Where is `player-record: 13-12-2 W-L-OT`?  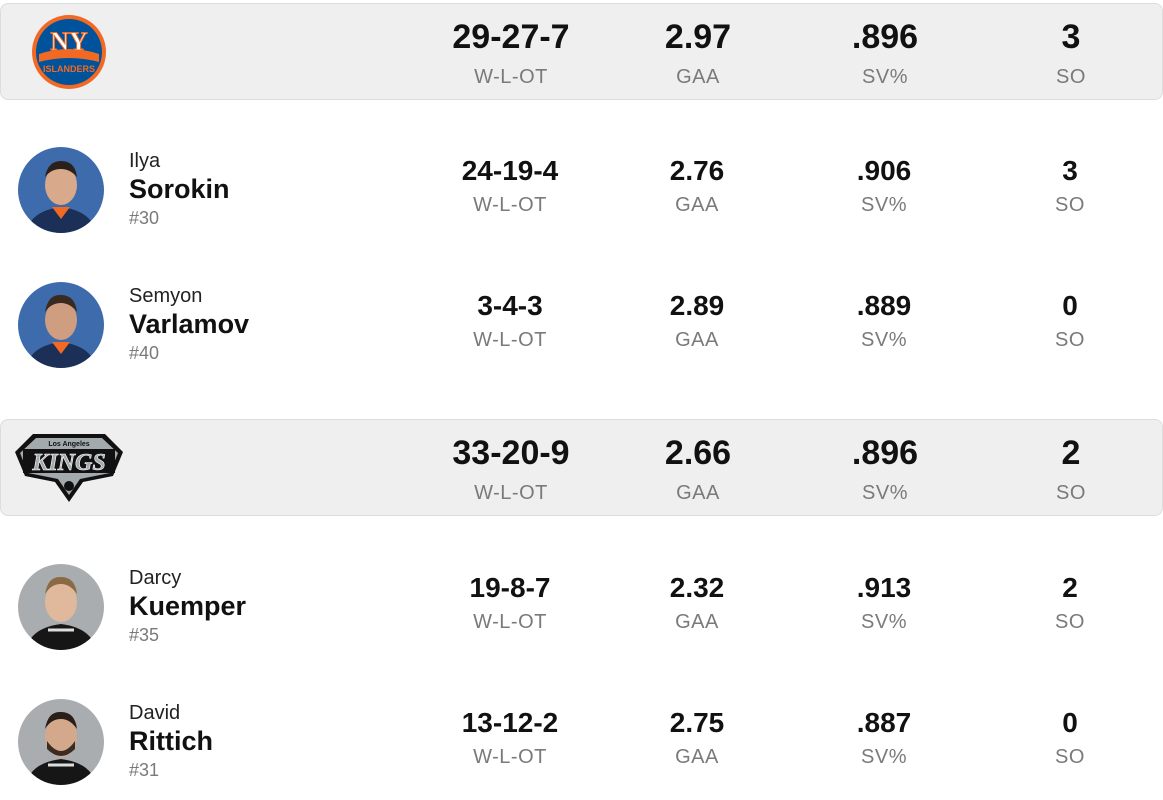
player-record: 13-12-2 W-L-OT is located at coordinates (510, 737).